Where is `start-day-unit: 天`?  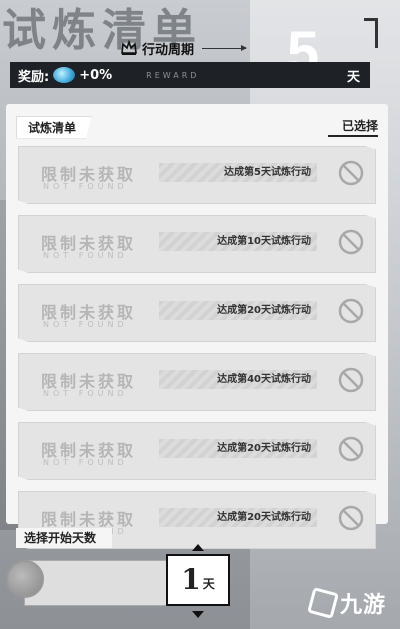
start-day-unit: 天 is located at coordinates (208, 584).